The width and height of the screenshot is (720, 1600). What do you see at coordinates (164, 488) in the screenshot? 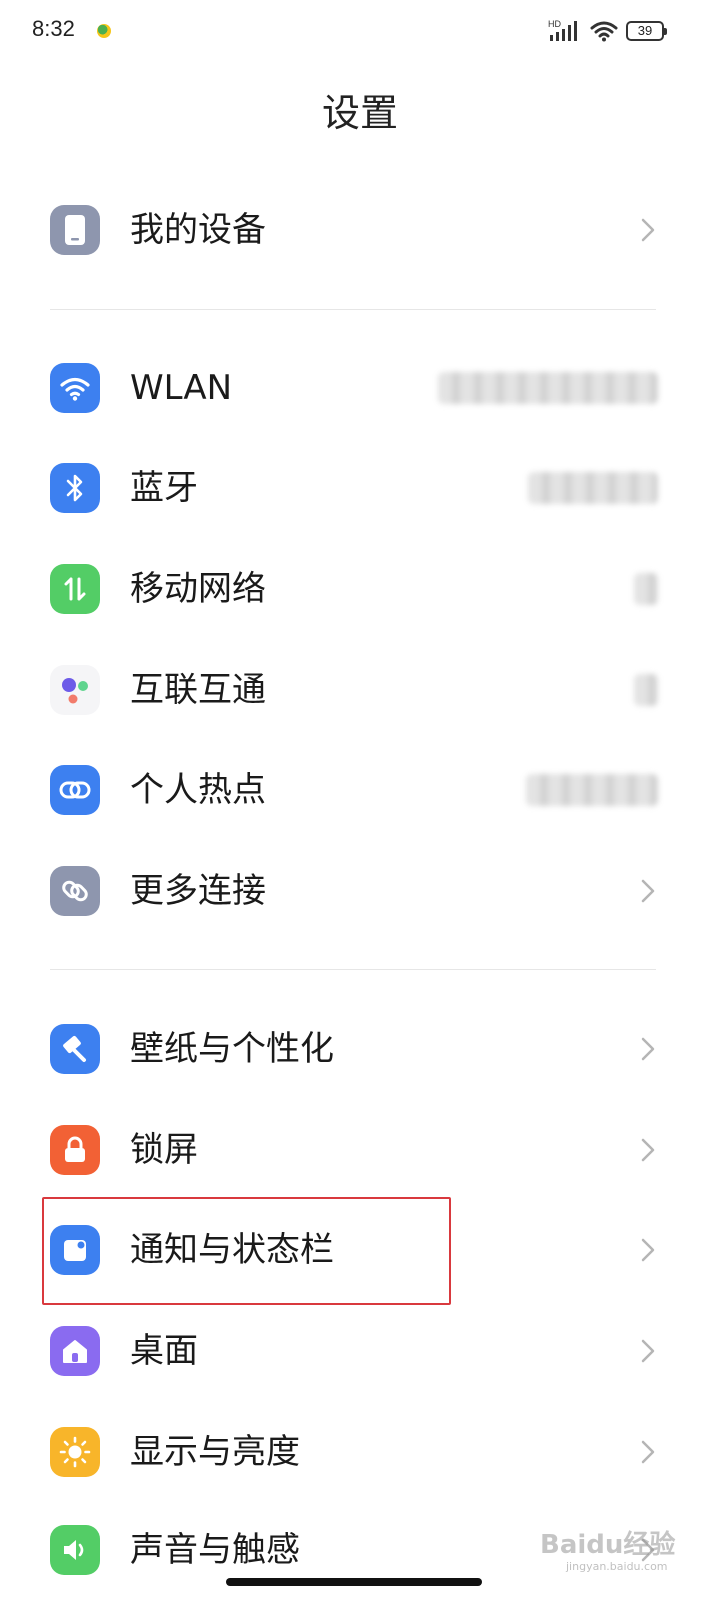
I see `settings-item-label: 蓝牙` at bounding box center [164, 488].